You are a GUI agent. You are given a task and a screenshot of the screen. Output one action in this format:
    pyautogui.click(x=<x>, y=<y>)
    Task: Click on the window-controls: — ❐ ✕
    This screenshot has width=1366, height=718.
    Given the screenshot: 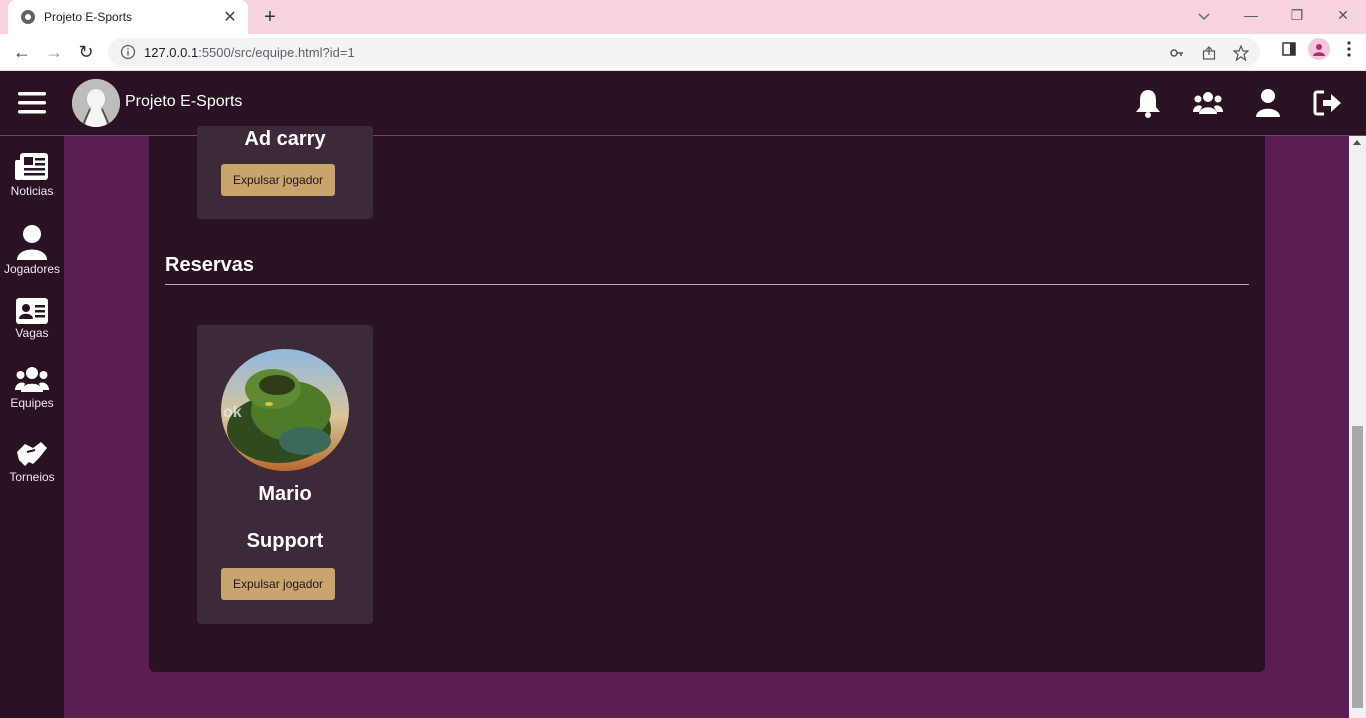 What is the action you would take?
    pyautogui.click(x=1297, y=15)
    